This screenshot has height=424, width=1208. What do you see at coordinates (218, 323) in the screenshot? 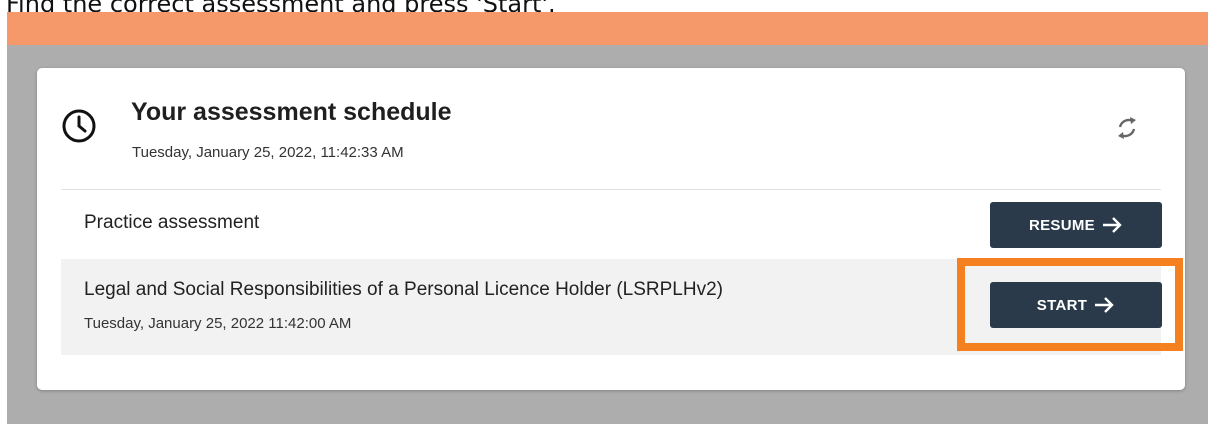
I see `assessment-scheduled-datetime: Tuesday, January 25, 2022 11:42:00 AM` at bounding box center [218, 323].